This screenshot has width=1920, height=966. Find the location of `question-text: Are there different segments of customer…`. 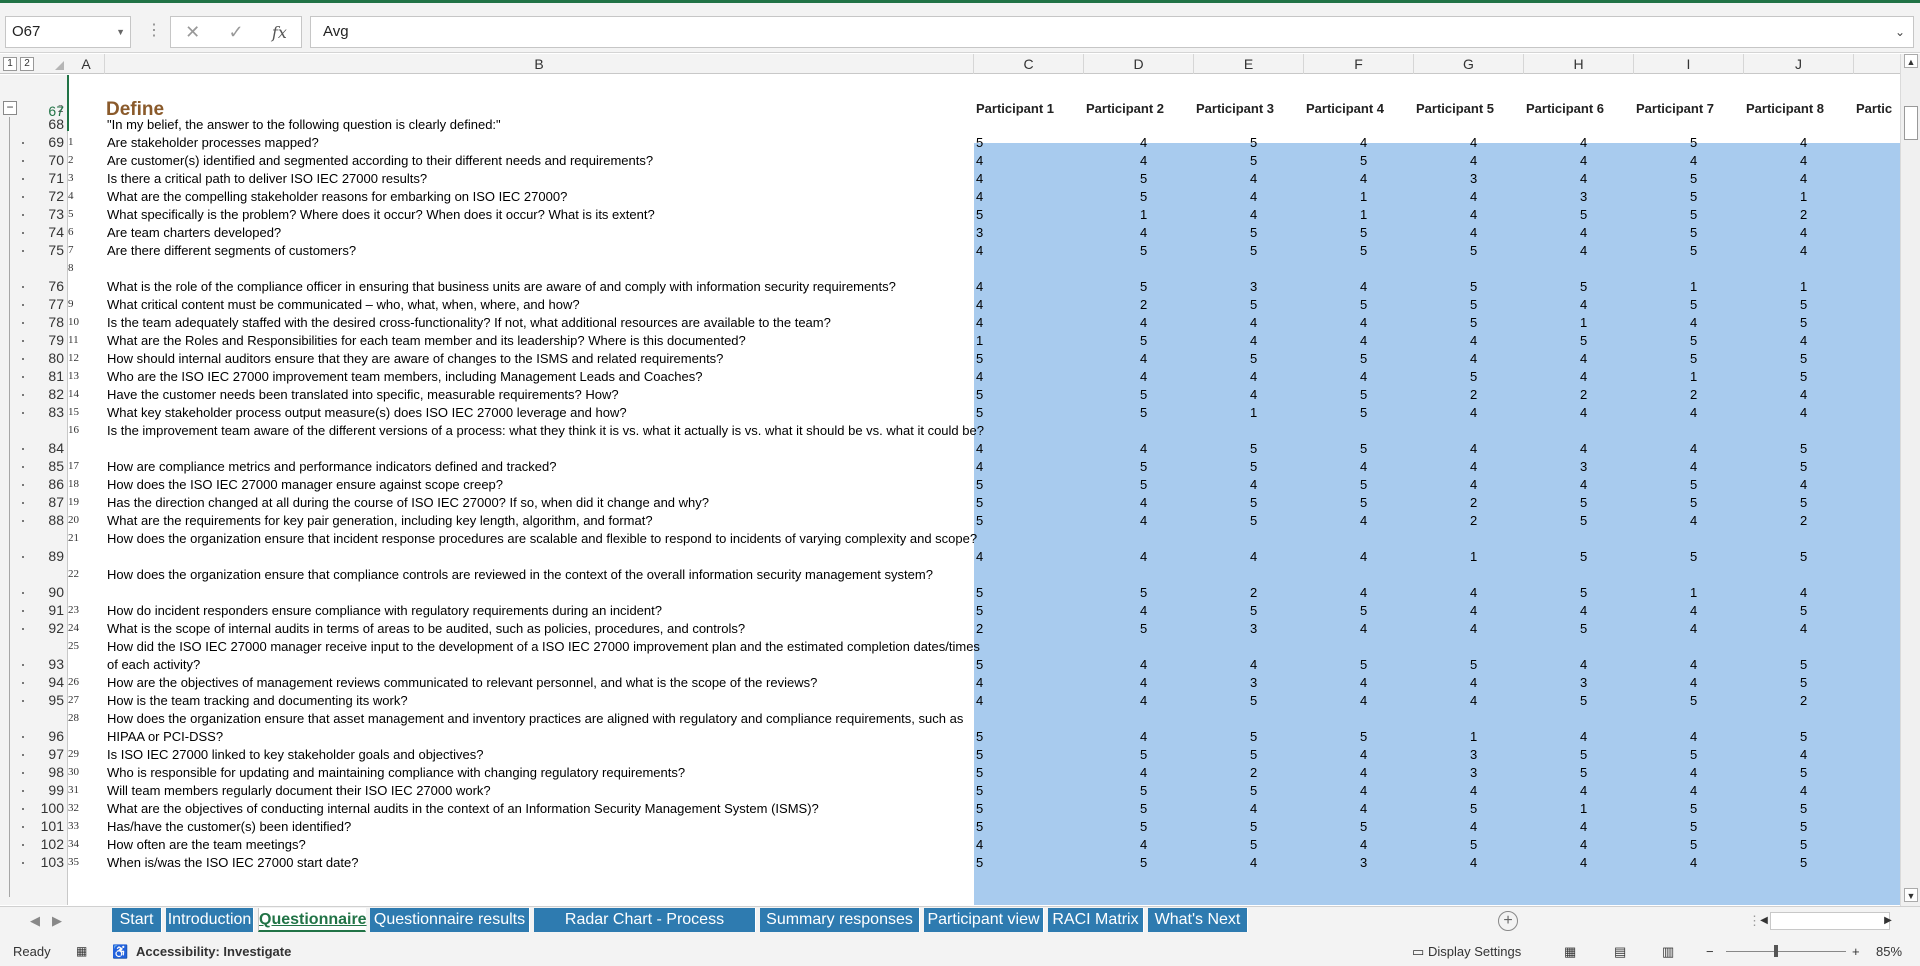

question-text: Are there different segments of customer… is located at coordinates (547, 251).